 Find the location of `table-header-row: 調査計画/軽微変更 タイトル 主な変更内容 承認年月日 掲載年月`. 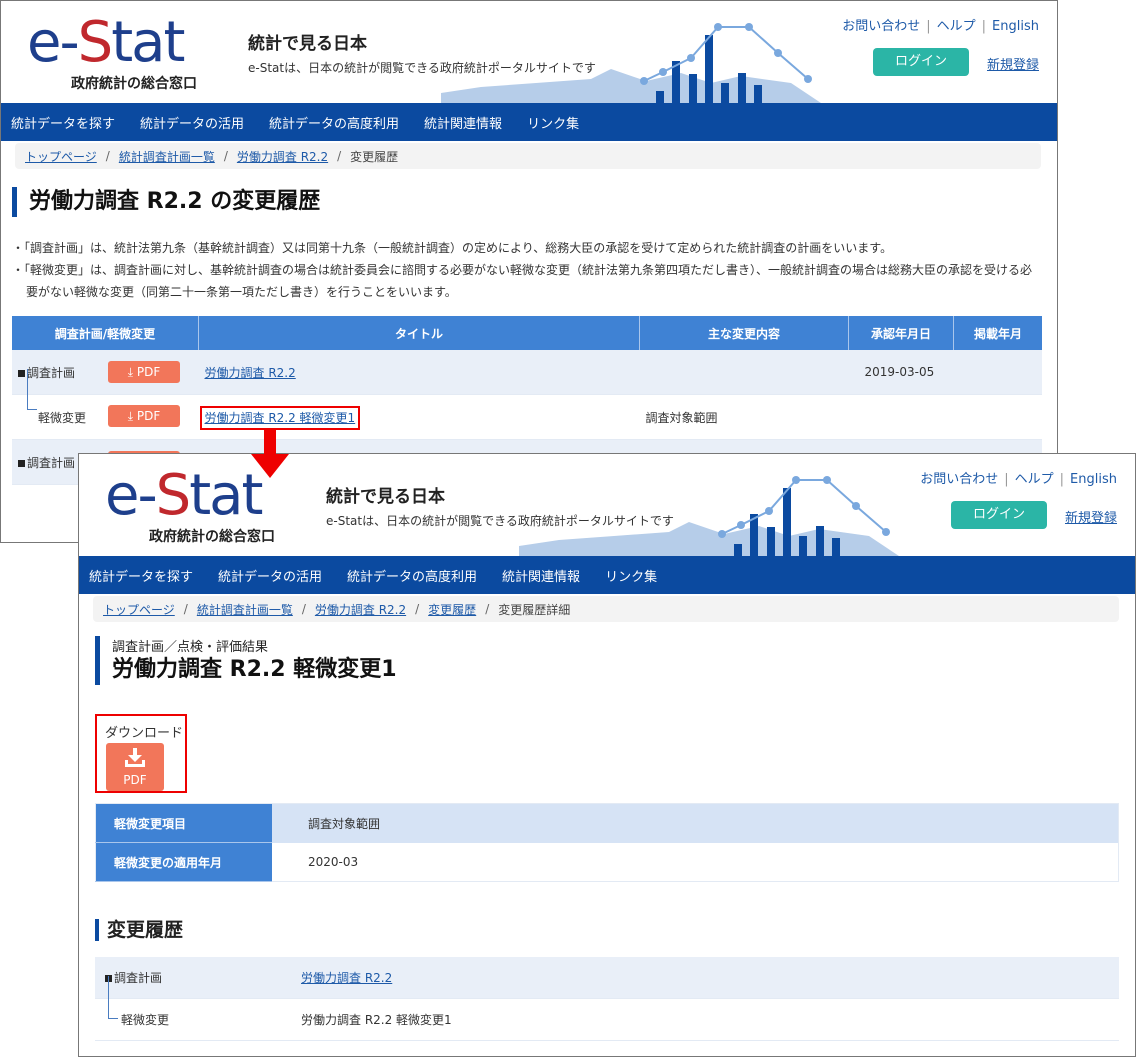

table-header-row: 調査計画/軽微変更 タイトル 主な変更内容 承認年月日 掲載年月 is located at coordinates (527, 333).